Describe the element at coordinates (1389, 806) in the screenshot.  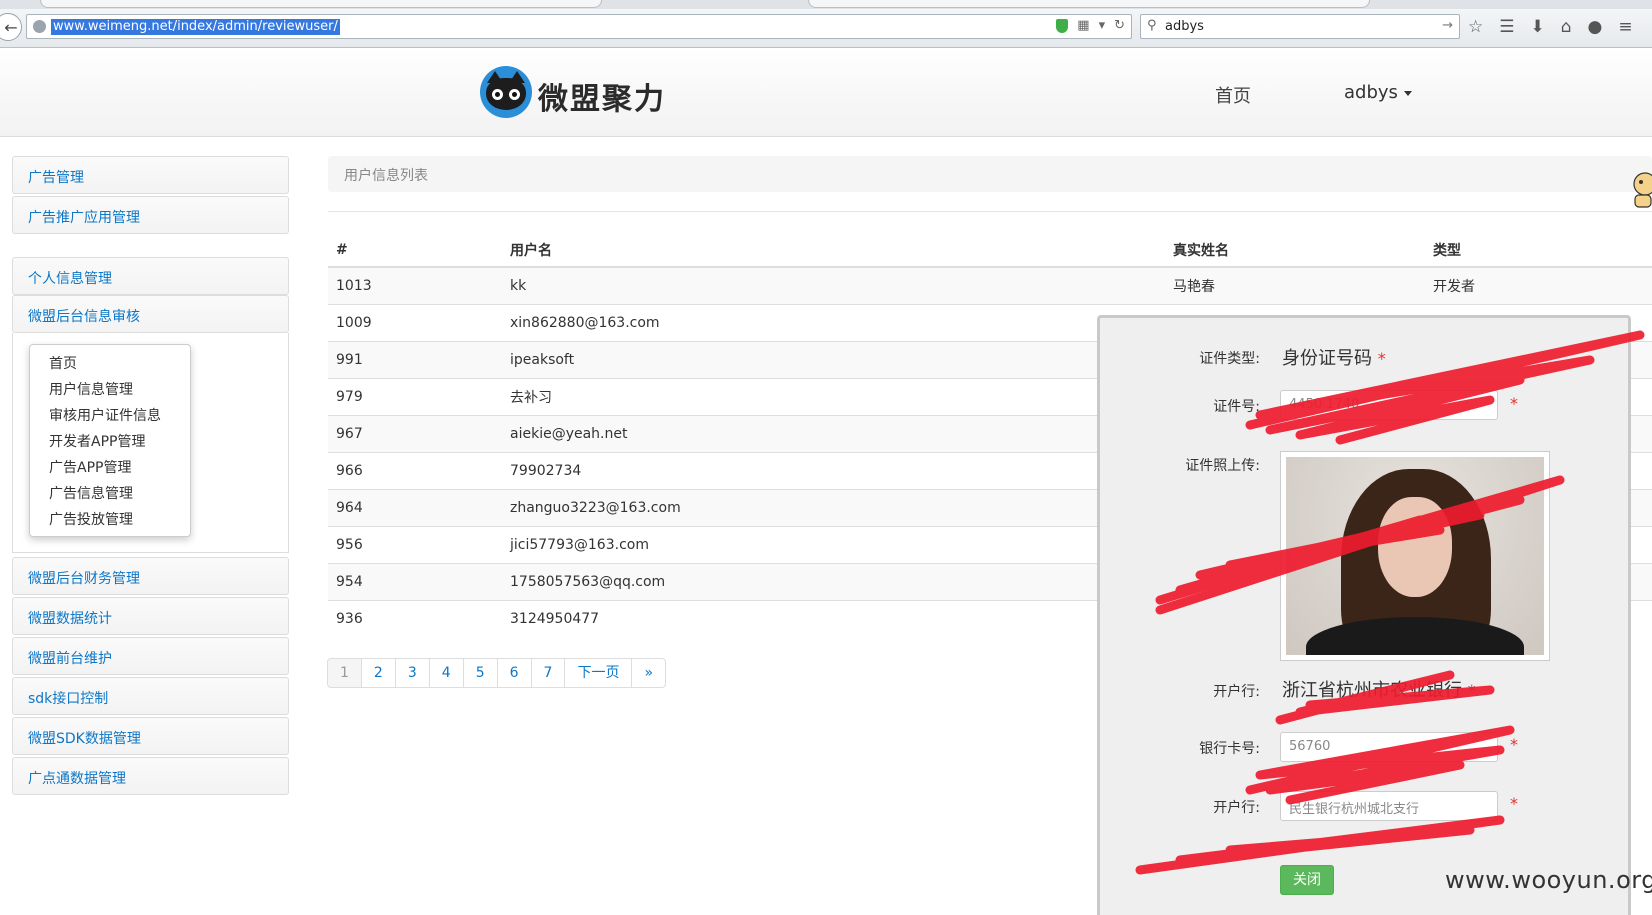
I see `branch-input: 民生银行杭州城北支行` at that location.